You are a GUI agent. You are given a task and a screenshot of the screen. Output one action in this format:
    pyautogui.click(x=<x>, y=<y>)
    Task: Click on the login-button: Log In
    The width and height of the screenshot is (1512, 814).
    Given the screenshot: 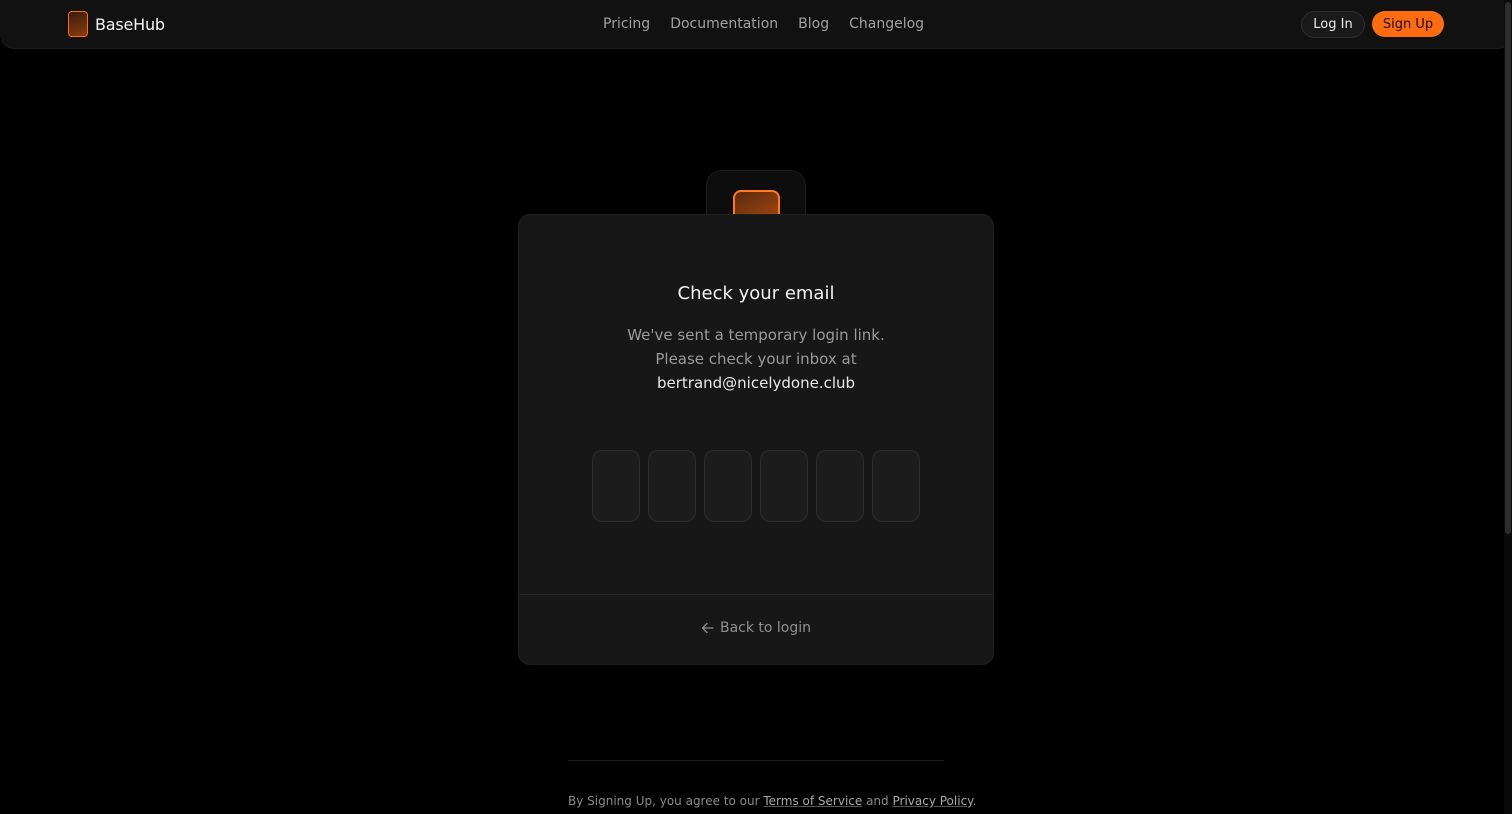 What is the action you would take?
    pyautogui.click(x=1333, y=24)
    